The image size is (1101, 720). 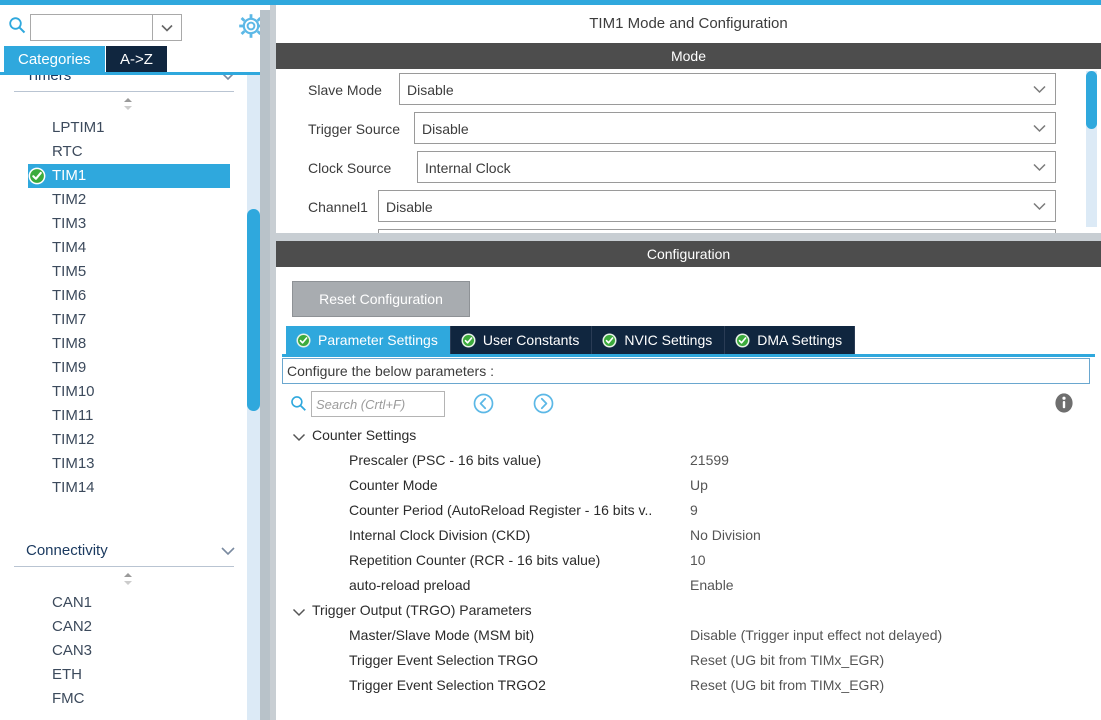 I want to click on sidebar-item-tim1: TIM1, so click(x=129, y=176).